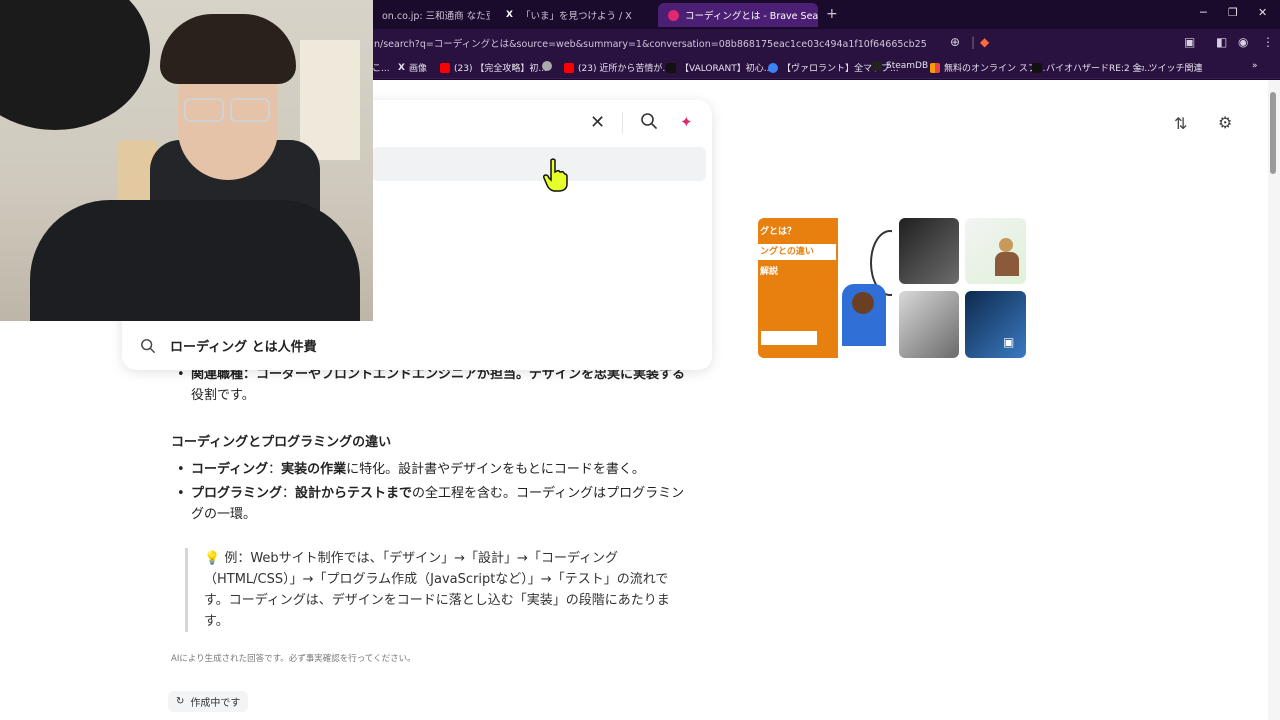 This screenshot has height=720, width=1280. I want to click on private-icon: ◉, so click(1243, 42).